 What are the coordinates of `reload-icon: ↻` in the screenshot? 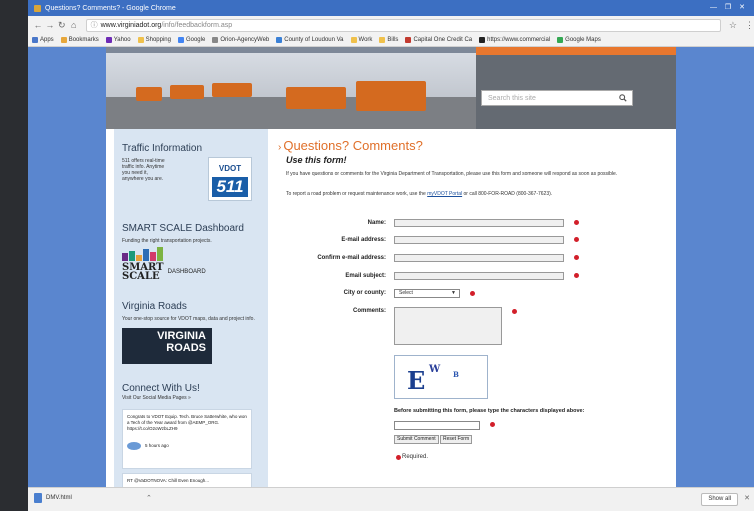 It's located at (62, 25).